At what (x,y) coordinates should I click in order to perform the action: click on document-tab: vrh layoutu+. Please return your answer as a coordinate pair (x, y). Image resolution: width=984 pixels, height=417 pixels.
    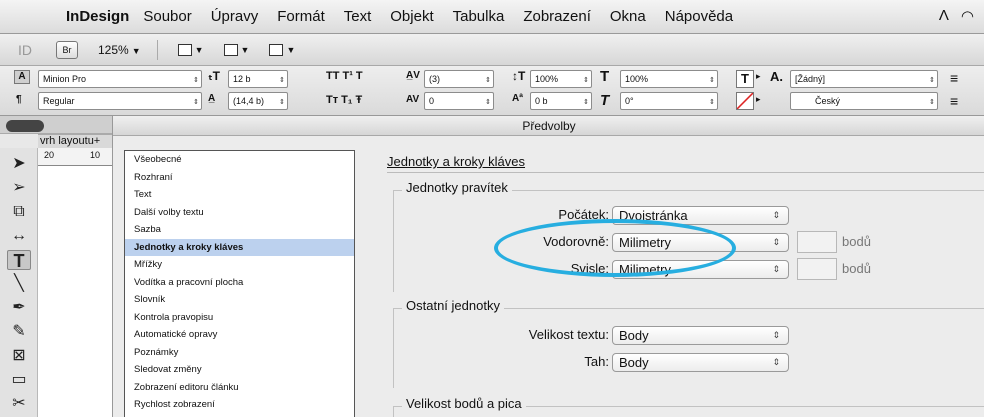
    Looking at the image, I should click on (75, 141).